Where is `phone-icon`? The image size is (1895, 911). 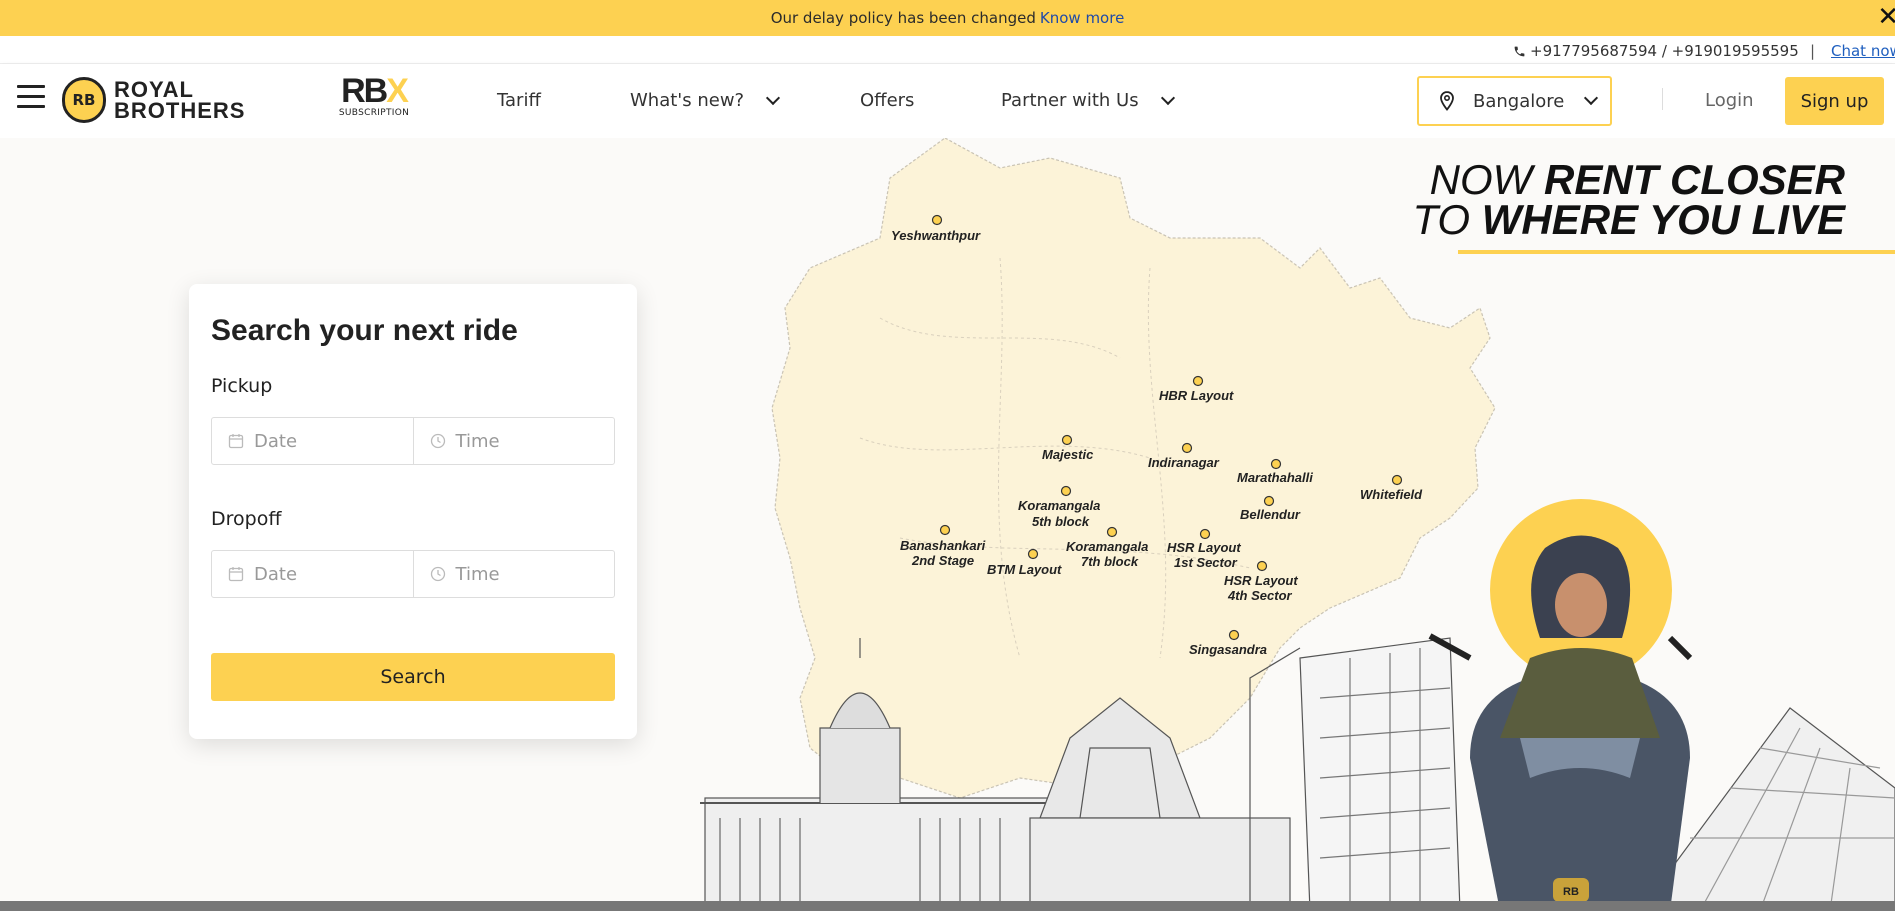 phone-icon is located at coordinates (1519, 51).